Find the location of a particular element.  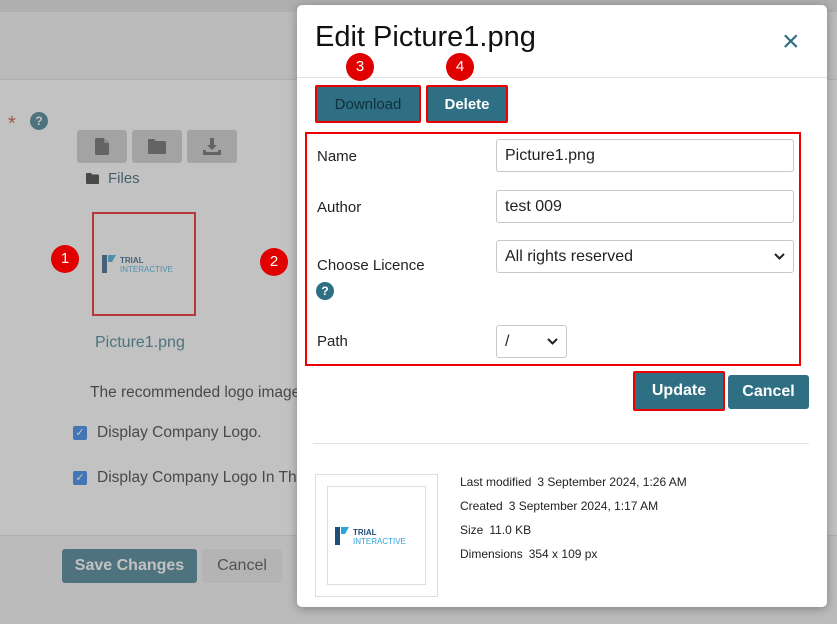

delete-button: Delete is located at coordinates (467, 104).